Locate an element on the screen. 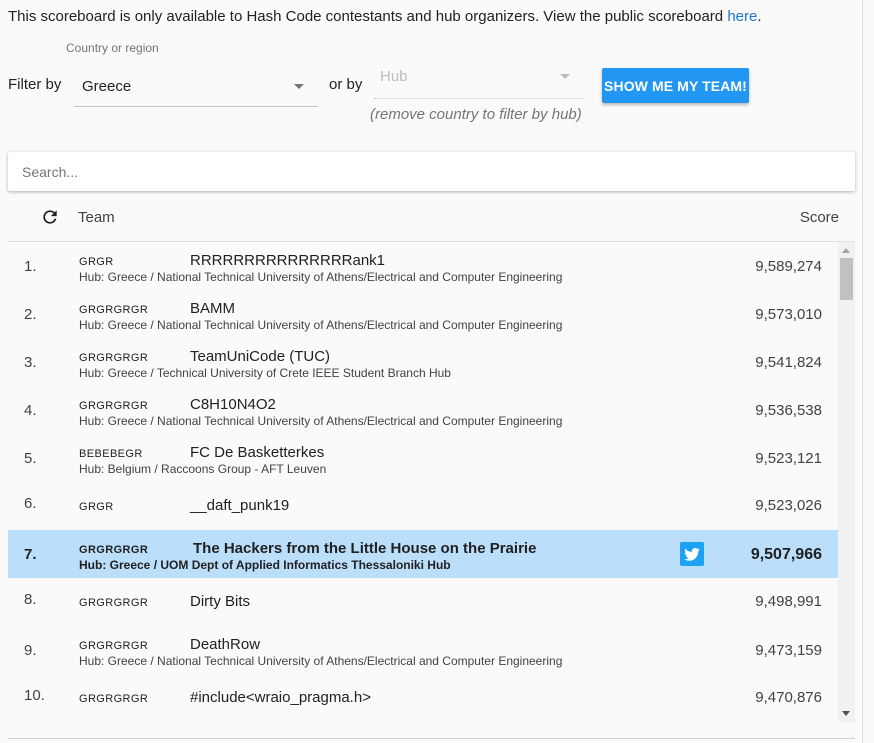 This screenshot has height=743, width=874. twitter-icon is located at coordinates (692, 554).